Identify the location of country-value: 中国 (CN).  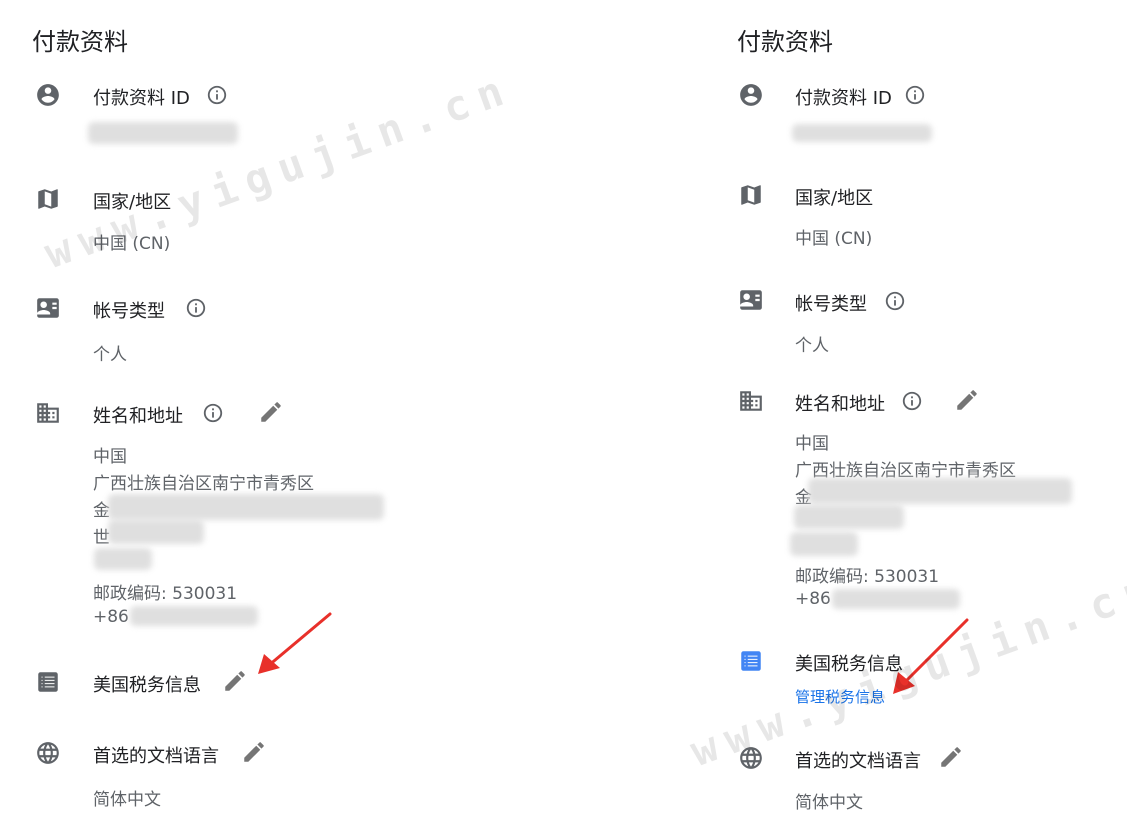
(834, 239).